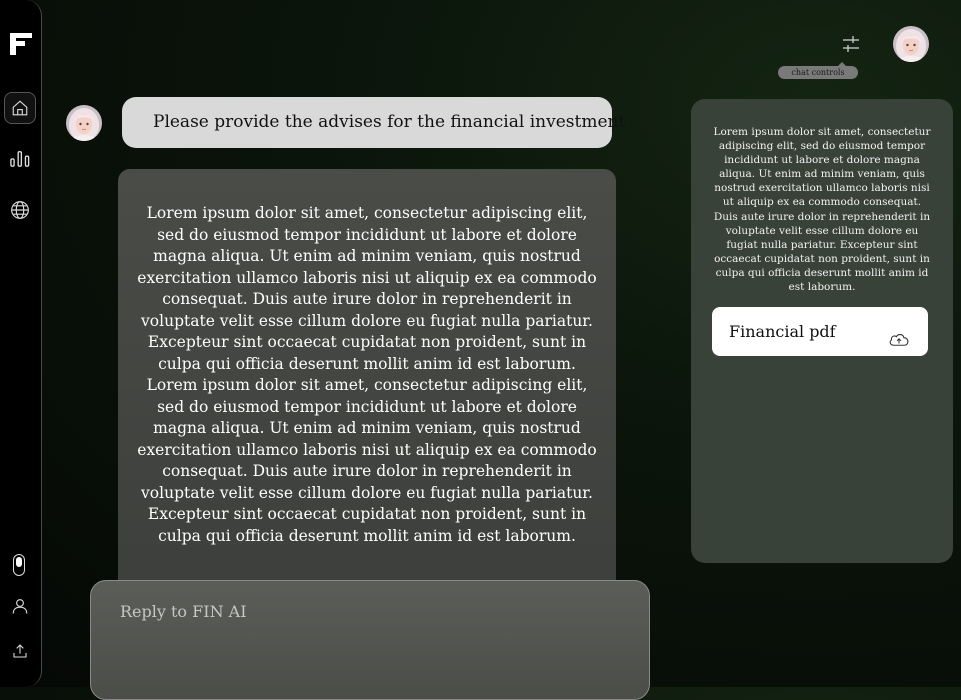  I want to click on nav-home-button, so click(20, 108).